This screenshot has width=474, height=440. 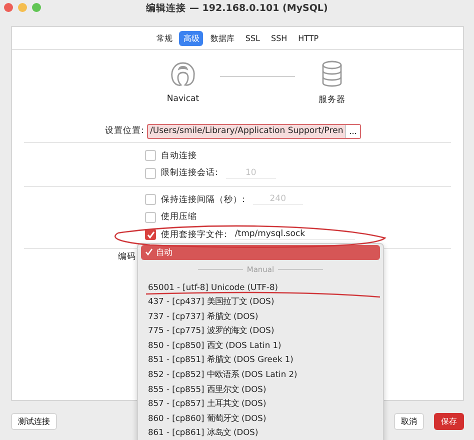 I want to click on tab: SSH, so click(x=279, y=38).